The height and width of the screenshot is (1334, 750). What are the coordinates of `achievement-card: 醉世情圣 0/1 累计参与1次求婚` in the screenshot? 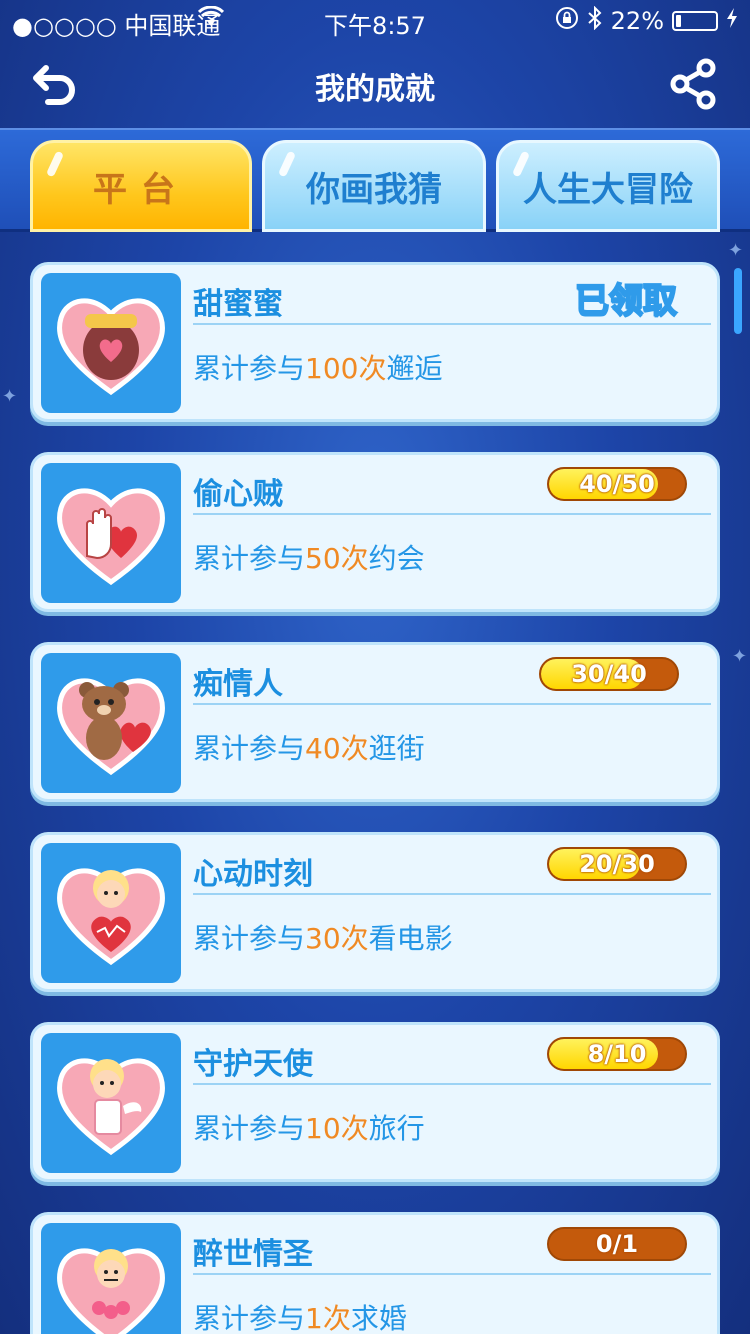 It's located at (375, 1273).